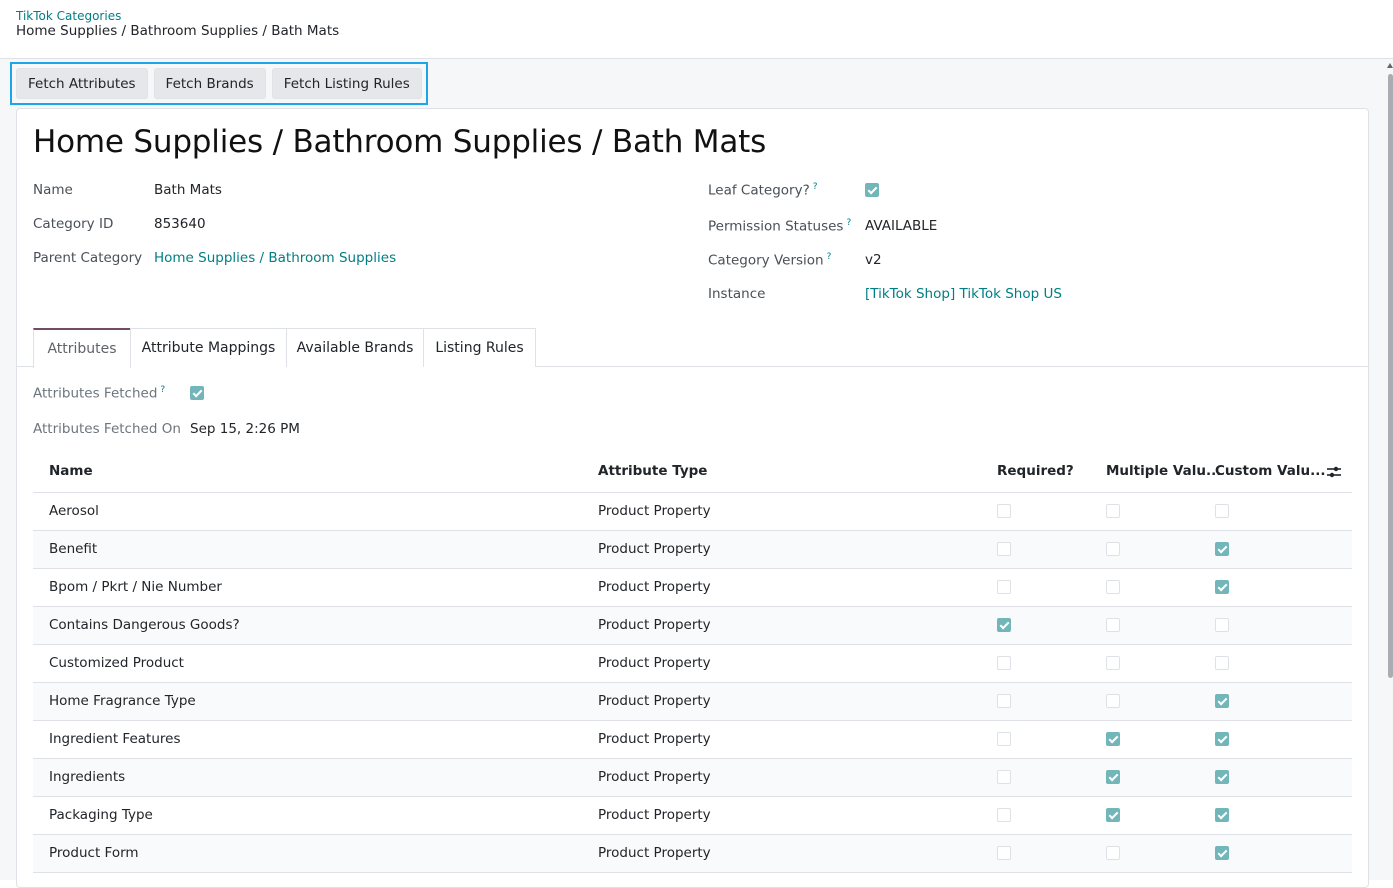 The height and width of the screenshot is (888, 1393). Describe the element at coordinates (763, 190) in the screenshot. I see `leaf-category-label: Leaf Category??` at that location.